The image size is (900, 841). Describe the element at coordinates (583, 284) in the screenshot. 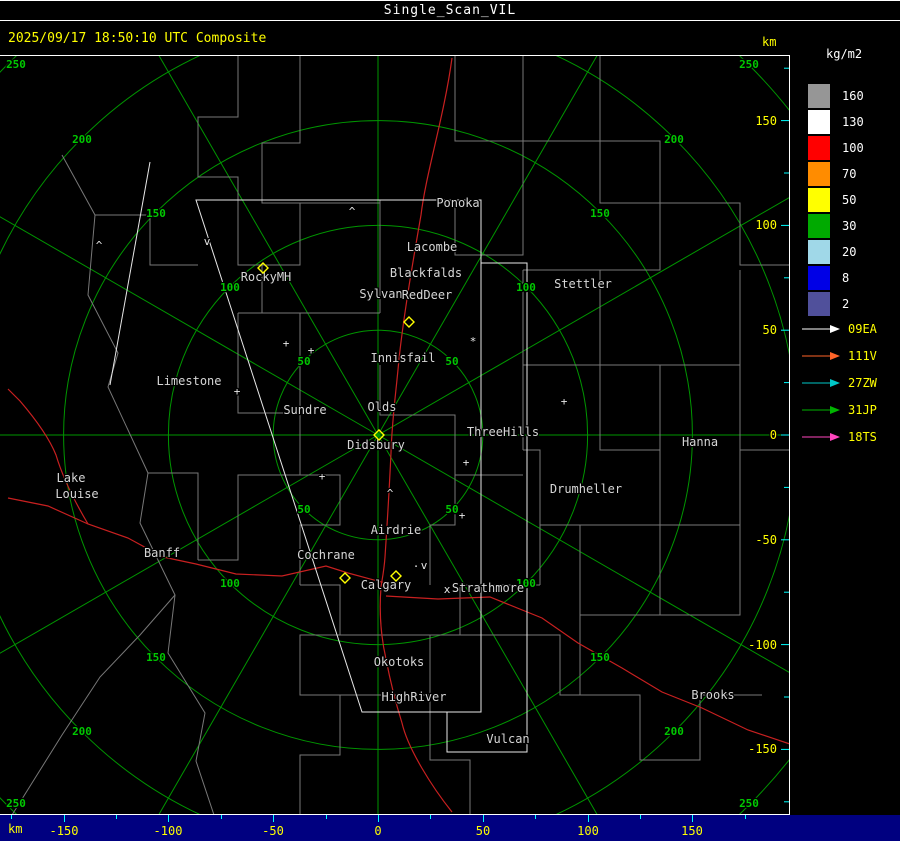

I see `city-label: Stettler` at that location.